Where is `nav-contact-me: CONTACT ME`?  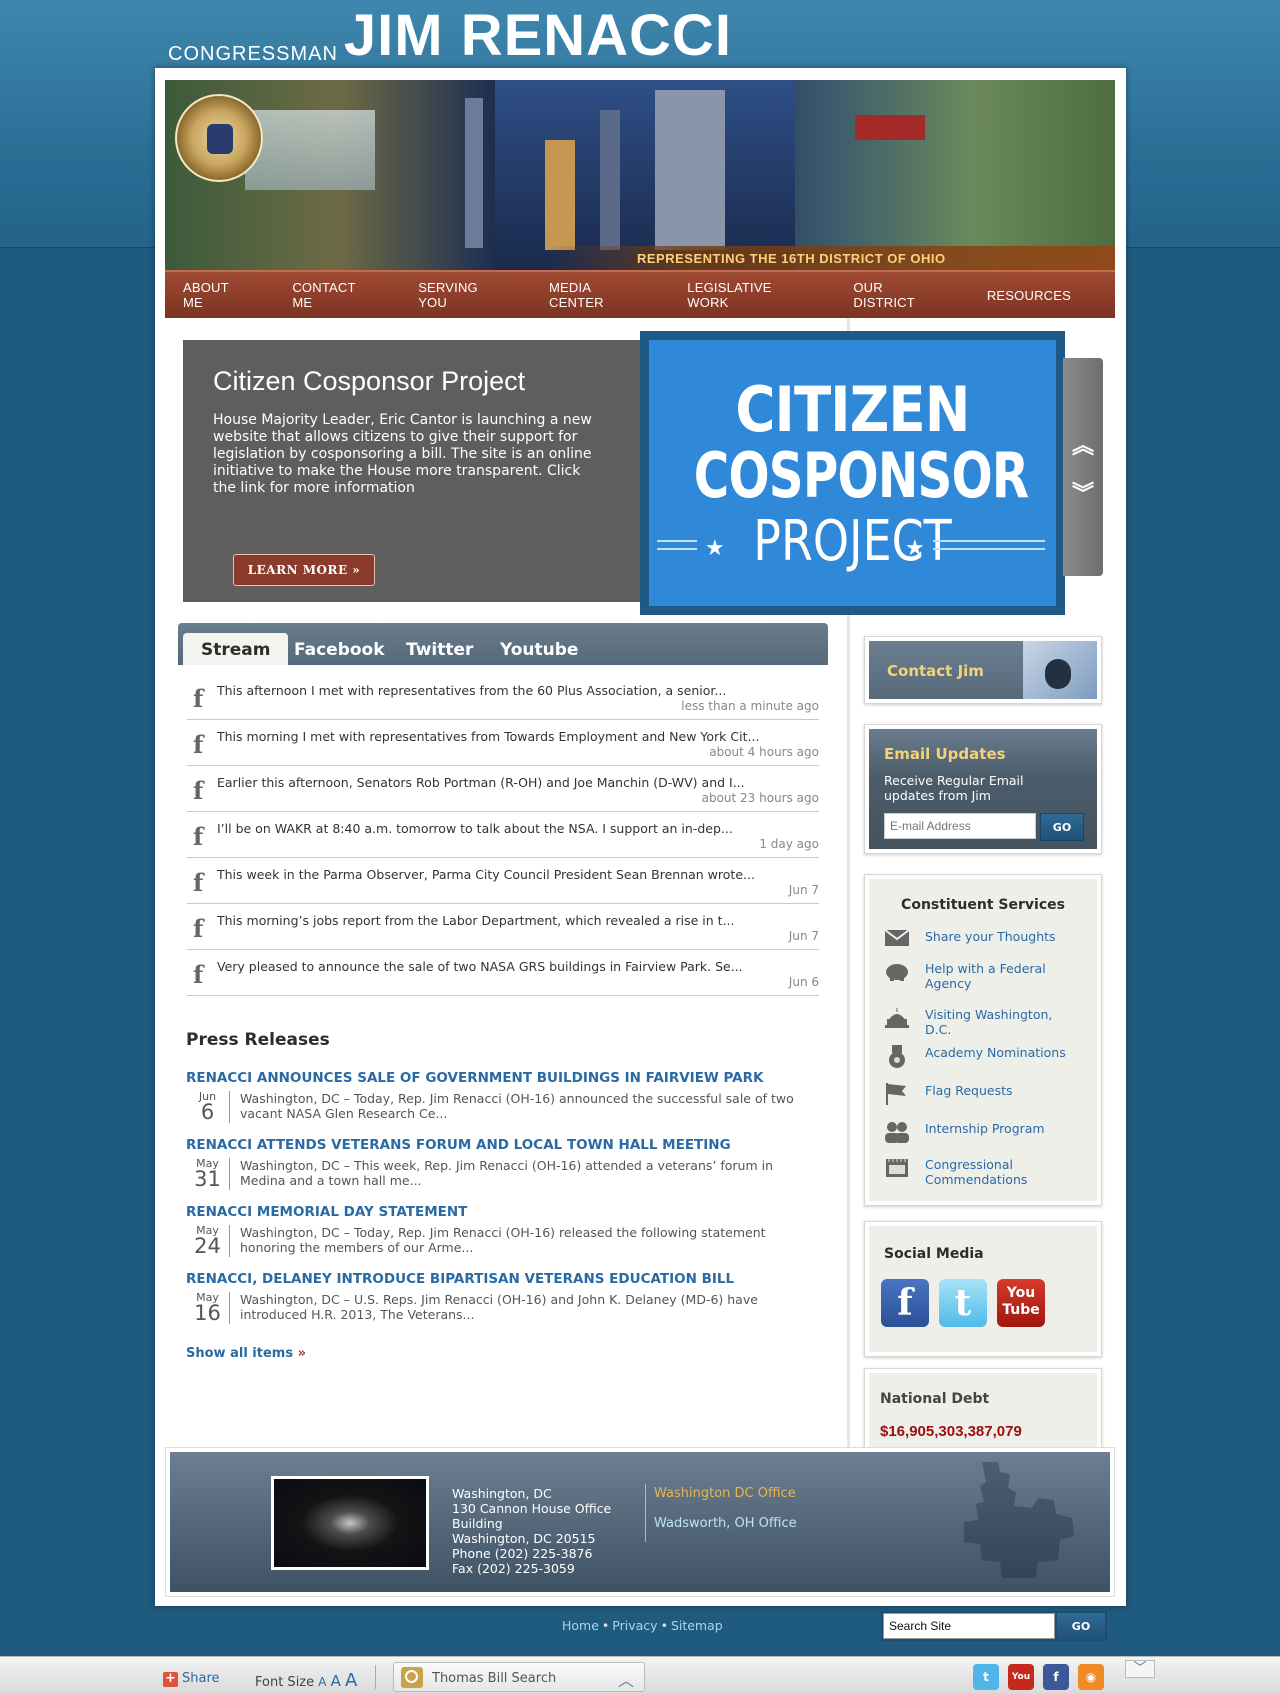 nav-contact-me: CONTACT ME is located at coordinates (333, 295).